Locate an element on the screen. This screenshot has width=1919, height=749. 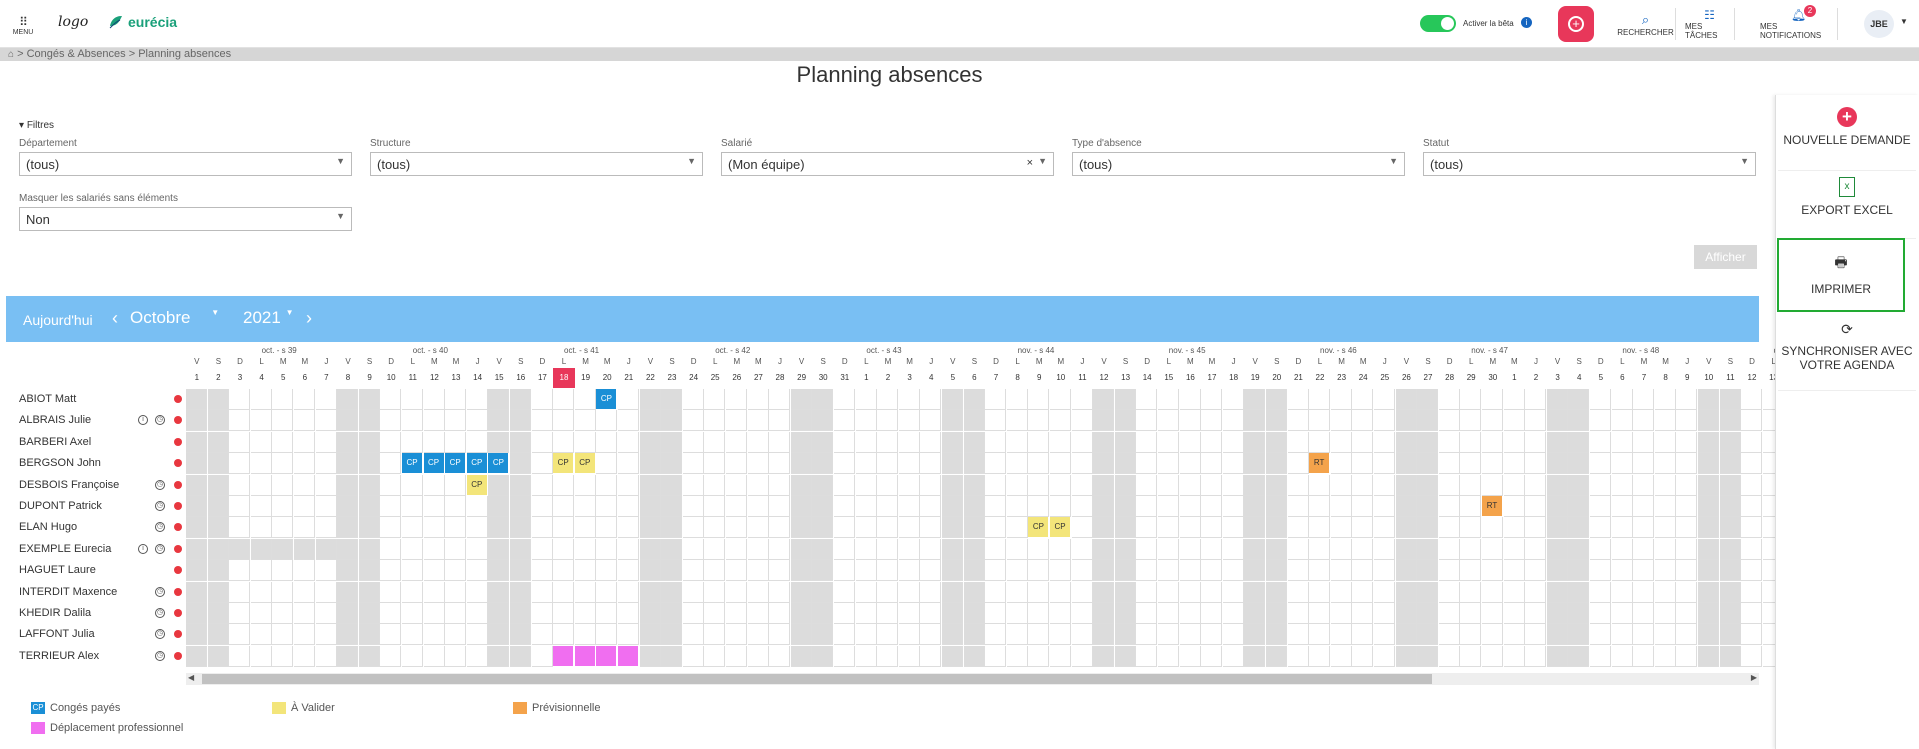
filter-select: (tous) ▼ is located at coordinates (1589, 164).